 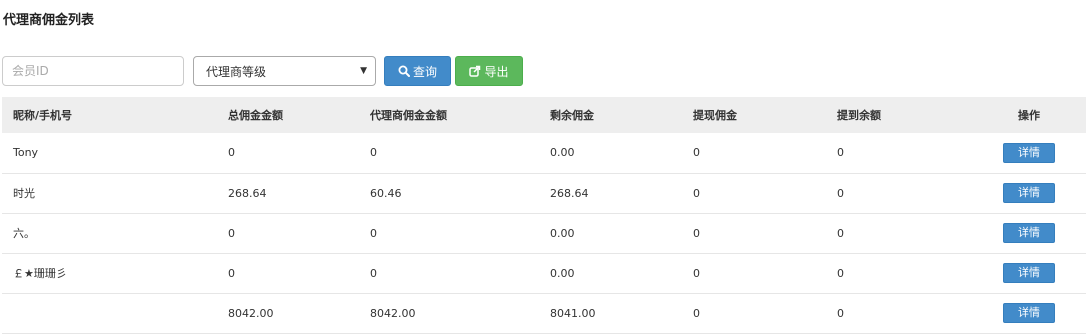 What do you see at coordinates (424, 71) in the screenshot?
I see `query-button-label: 查询` at bounding box center [424, 71].